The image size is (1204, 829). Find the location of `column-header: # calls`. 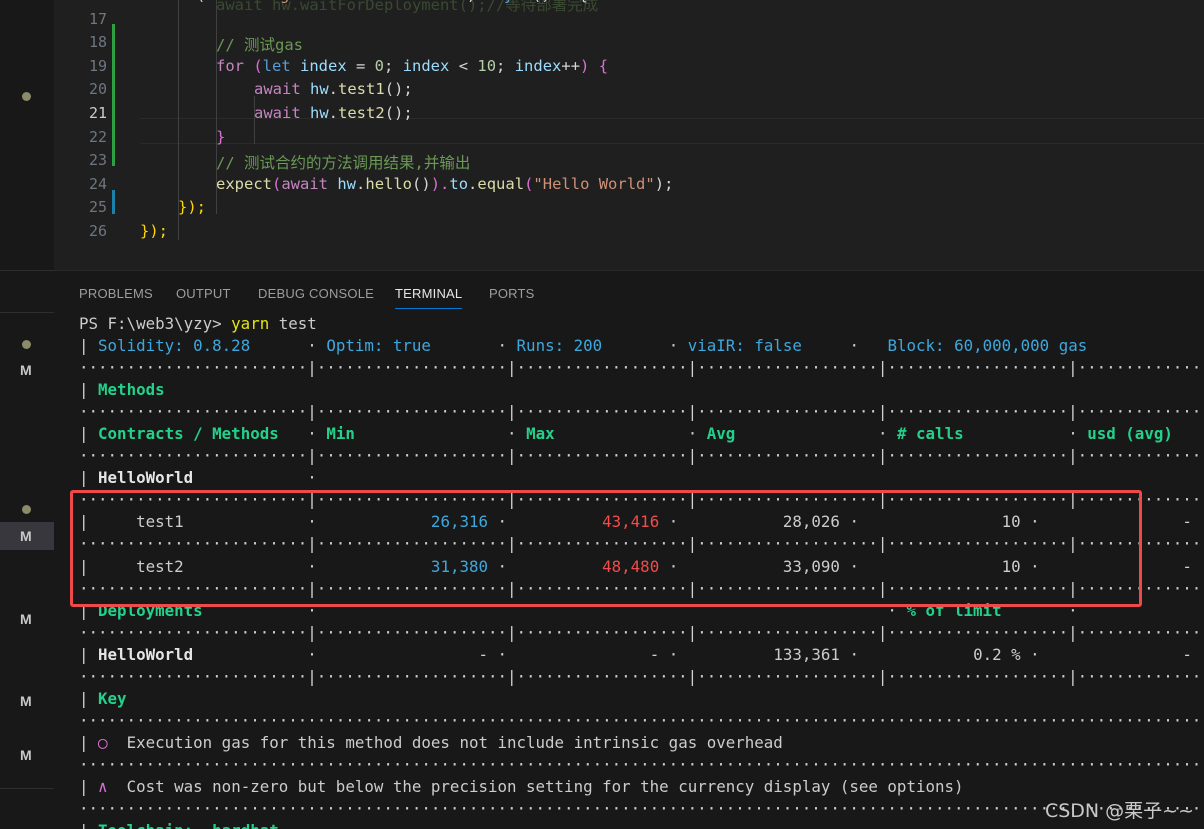

column-header: # calls is located at coordinates (978, 433).